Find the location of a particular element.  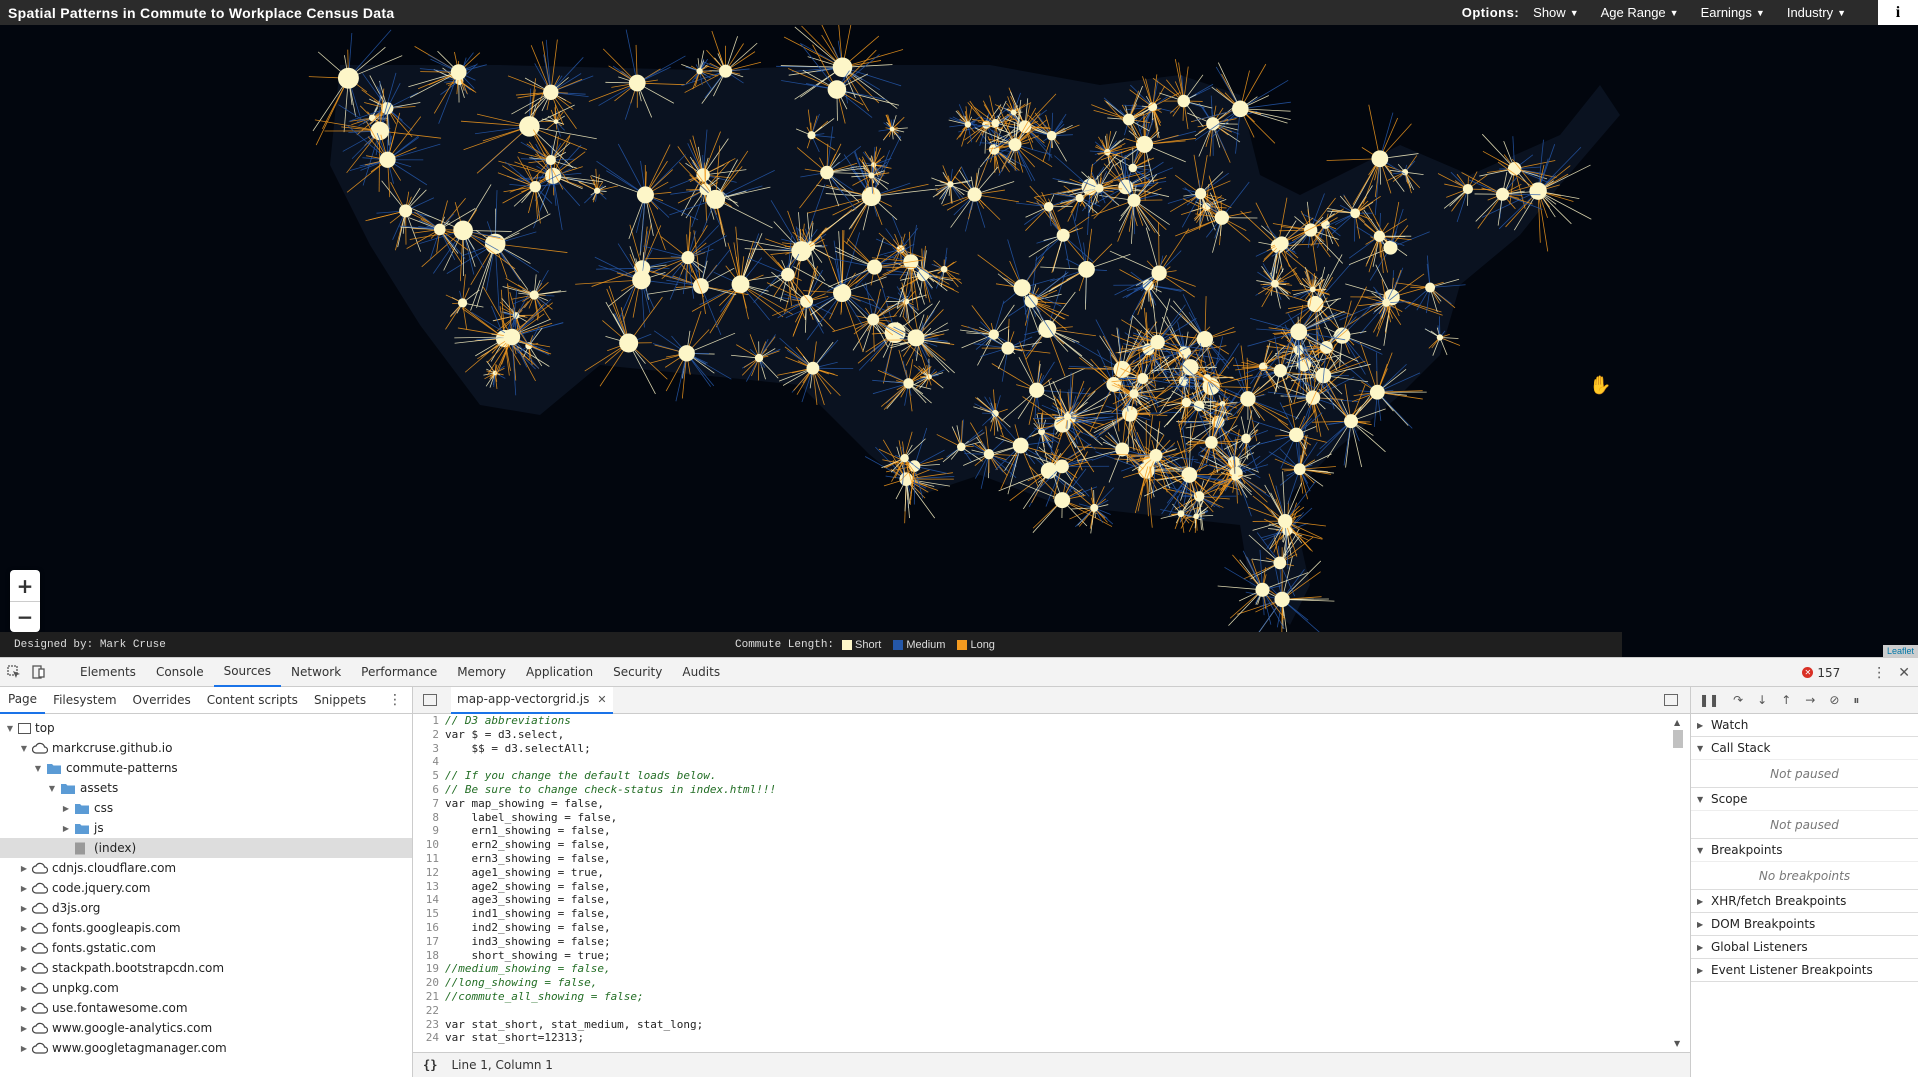

section-header: ▼Scope is located at coordinates (1804, 799).